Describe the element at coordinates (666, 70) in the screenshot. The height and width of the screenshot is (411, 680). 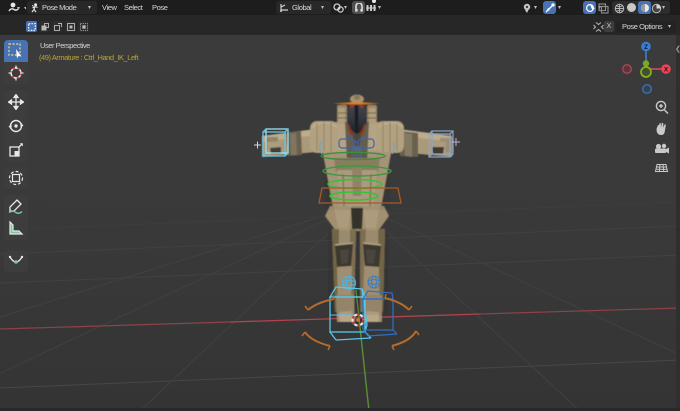
I see `svg-text: X` at that location.